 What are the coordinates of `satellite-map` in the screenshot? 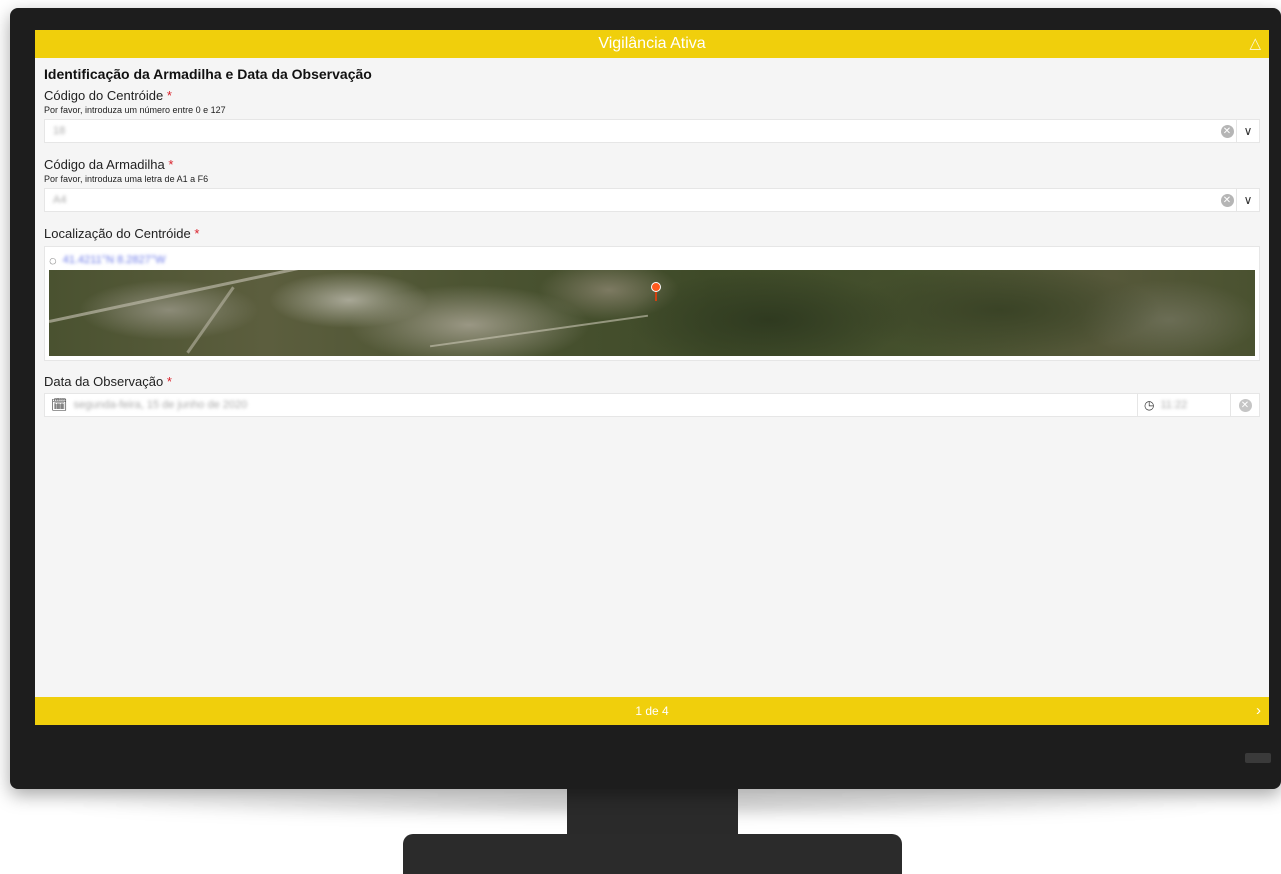 It's located at (652, 313).